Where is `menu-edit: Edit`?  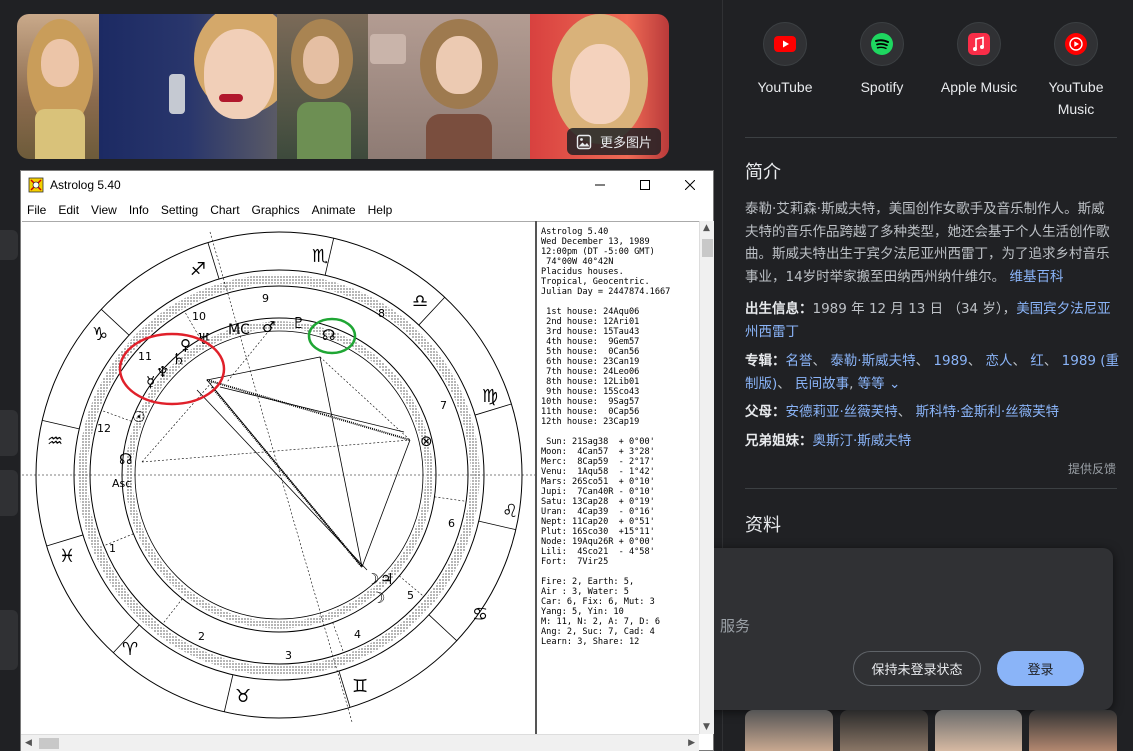 menu-edit: Edit is located at coordinates (68, 210).